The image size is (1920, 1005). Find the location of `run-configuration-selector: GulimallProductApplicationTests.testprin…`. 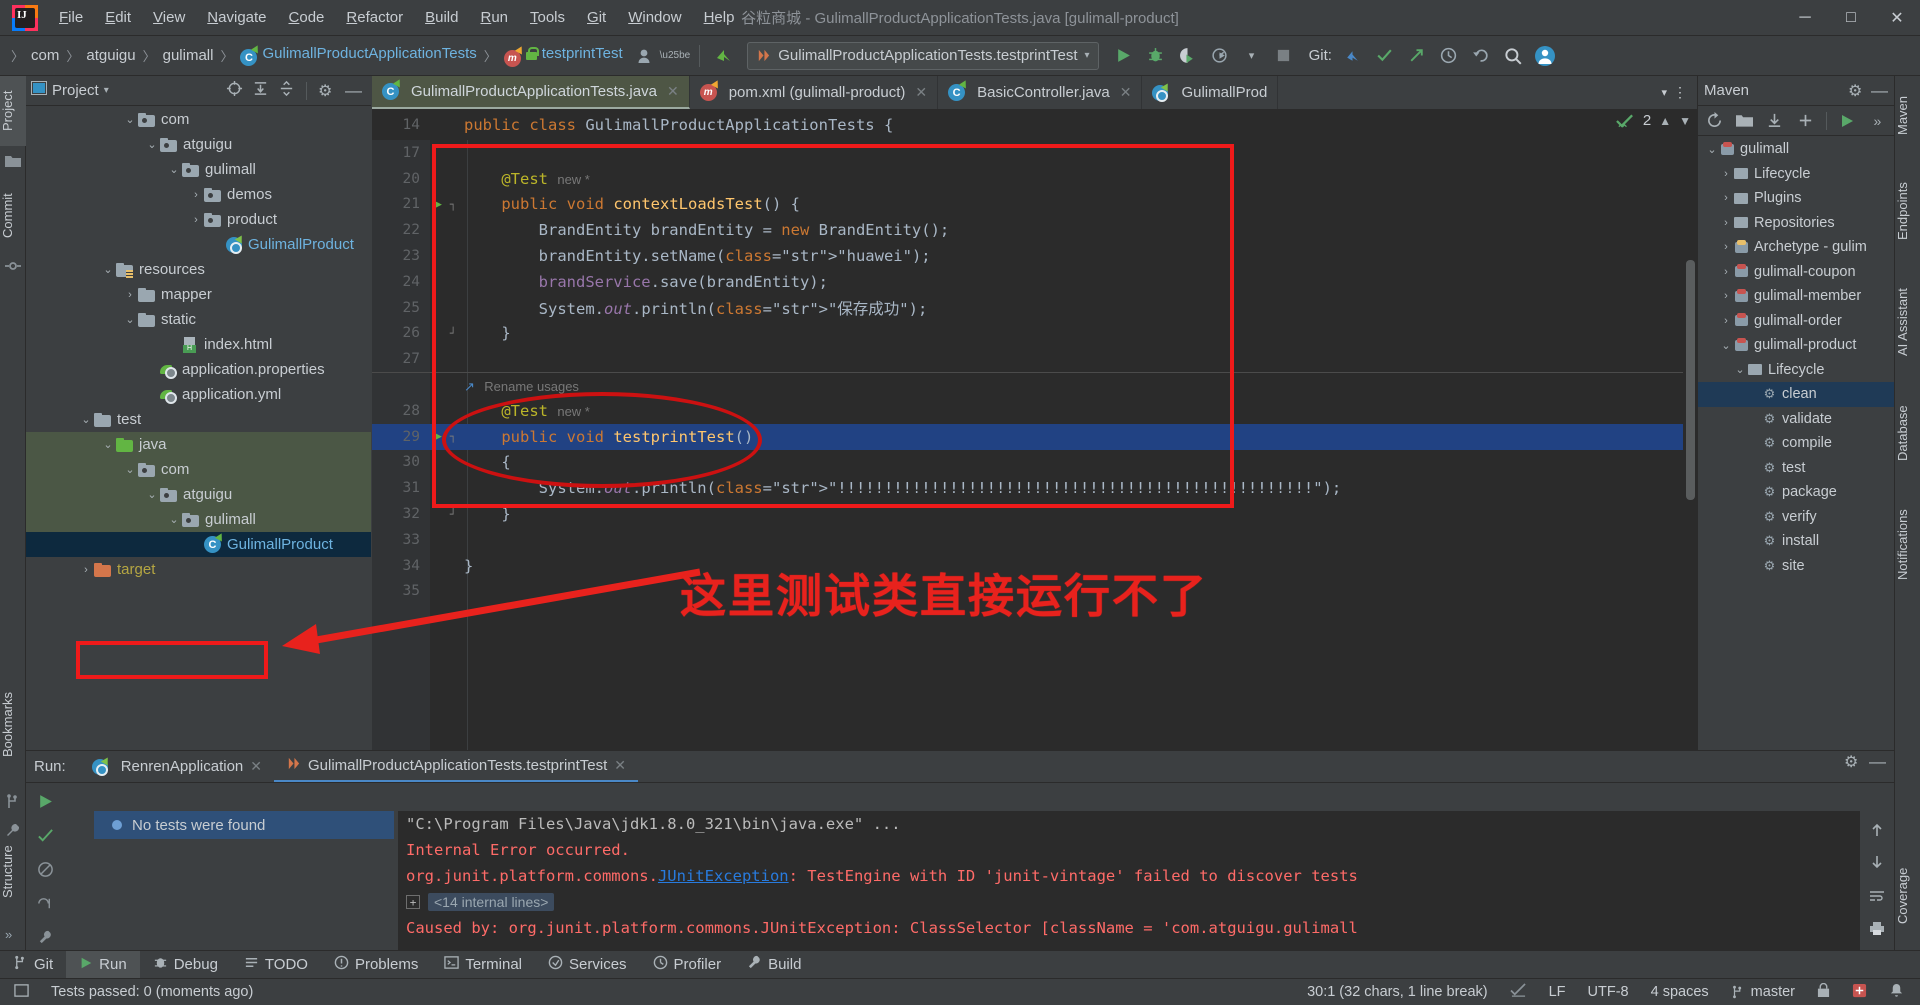

run-configuration-selector: GulimallProductApplicationTests.testprin… is located at coordinates (923, 55).